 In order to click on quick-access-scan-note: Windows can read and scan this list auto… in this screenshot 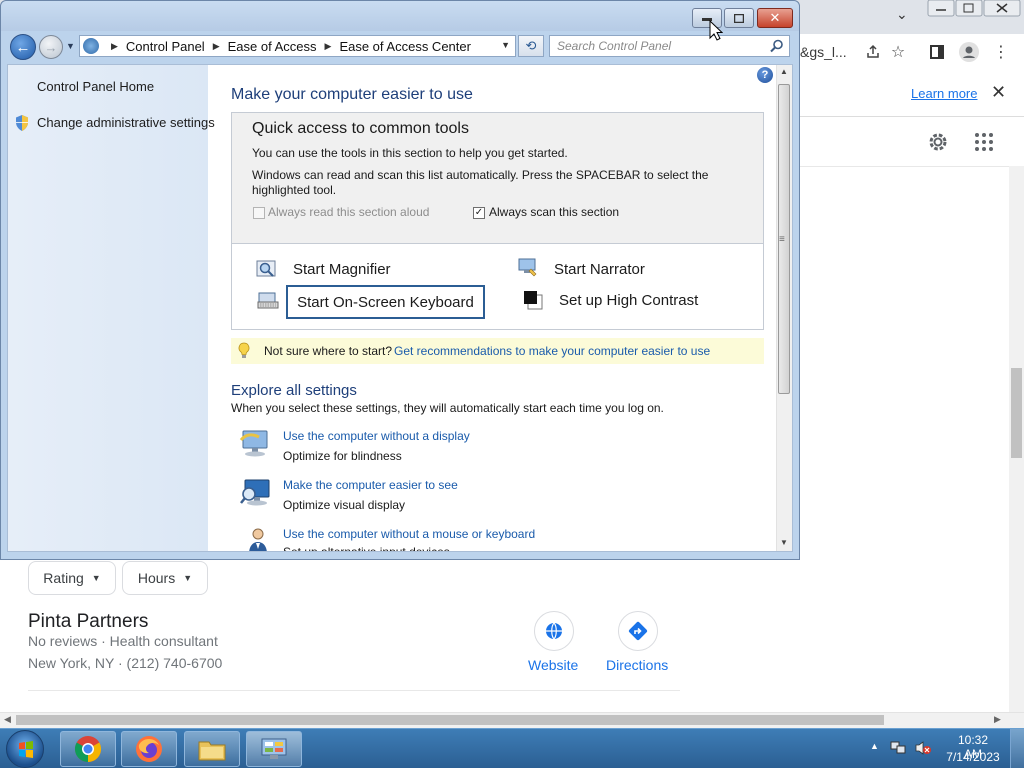, I will do `click(480, 182)`.